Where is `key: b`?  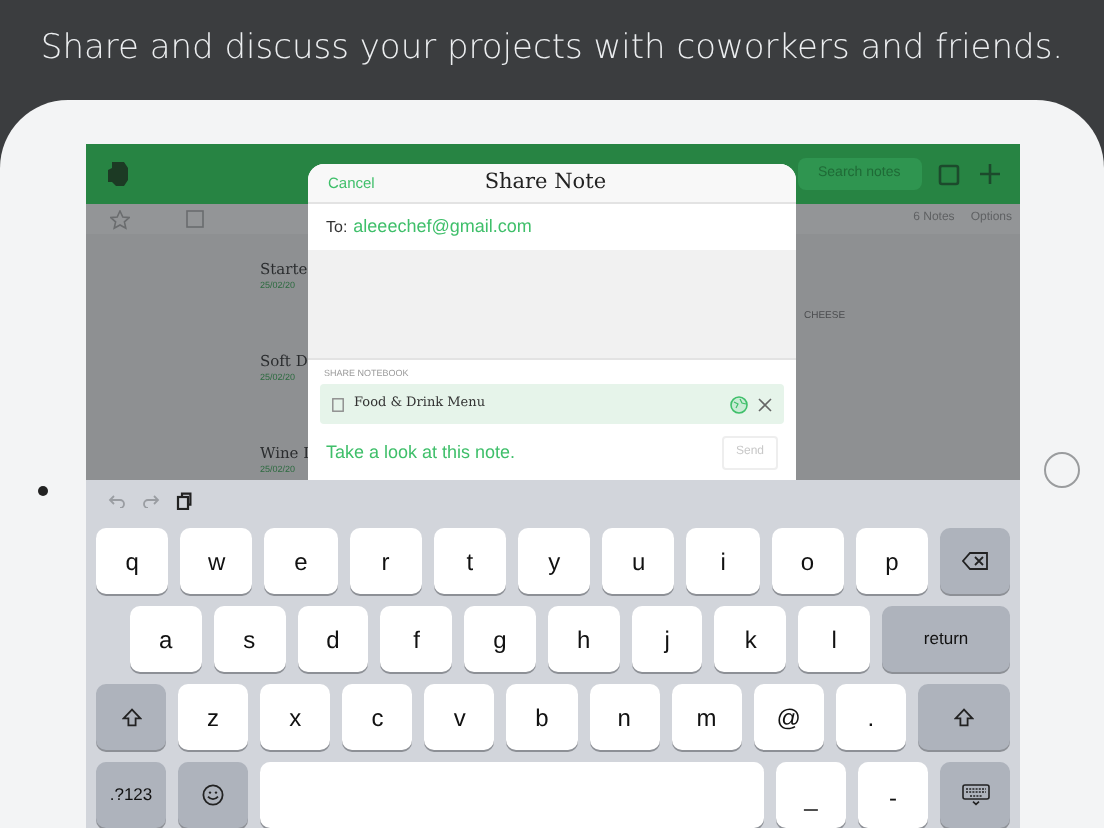 key: b is located at coordinates (542, 717).